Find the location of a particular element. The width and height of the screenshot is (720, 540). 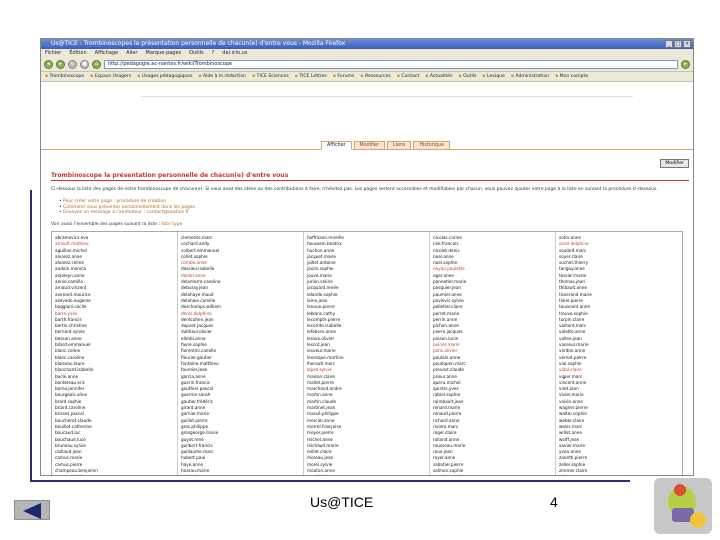

bookmark-item: TICE Sciences is located at coordinates (270, 76).